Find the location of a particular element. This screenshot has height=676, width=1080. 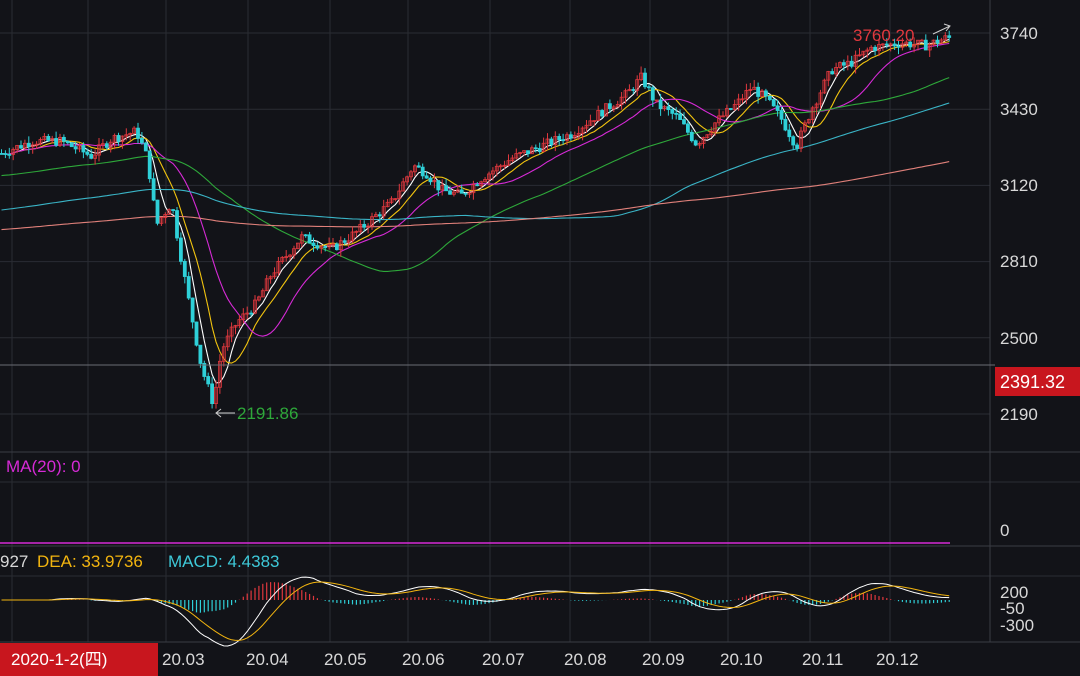

volume-ma-legend: MA(20): 0 is located at coordinates (43, 466).